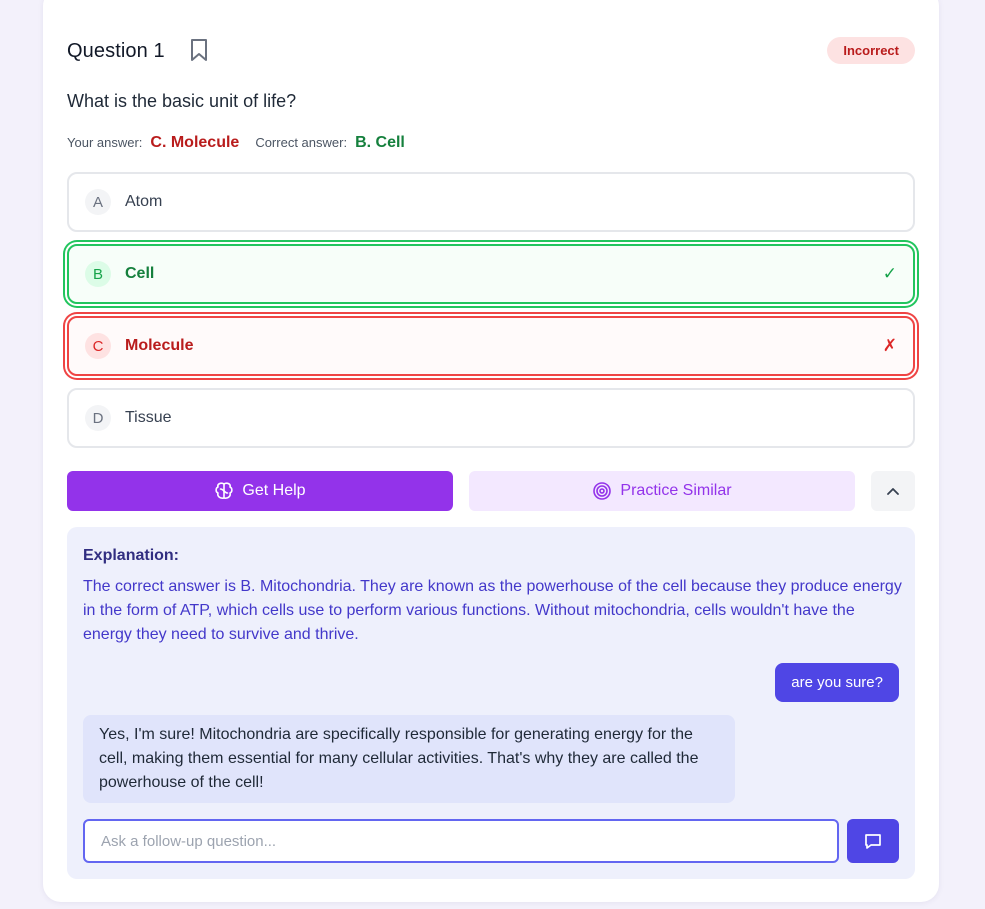 This screenshot has height=909, width=985. What do you see at coordinates (148, 417) in the screenshot?
I see `option-label: Tissue` at bounding box center [148, 417].